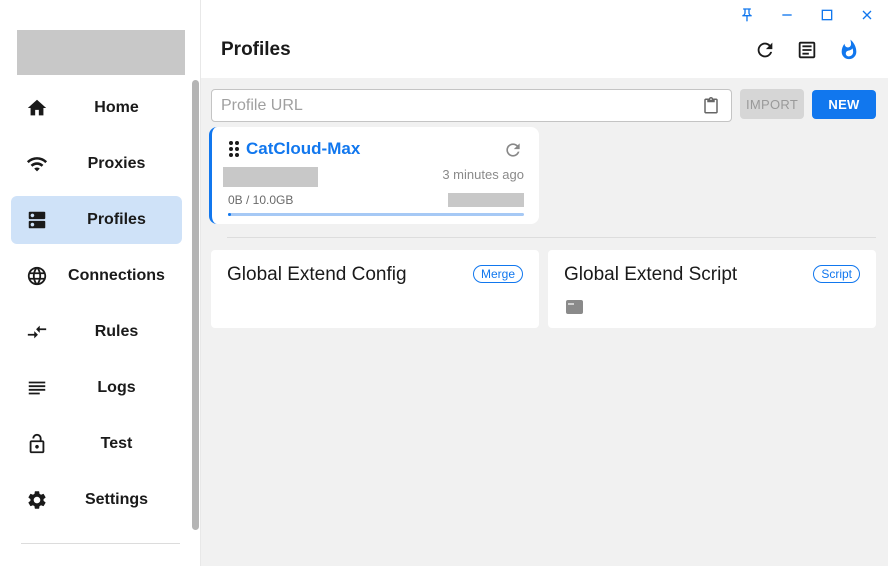  Describe the element at coordinates (376, 214) in the screenshot. I see `usage-progress-bar` at that location.